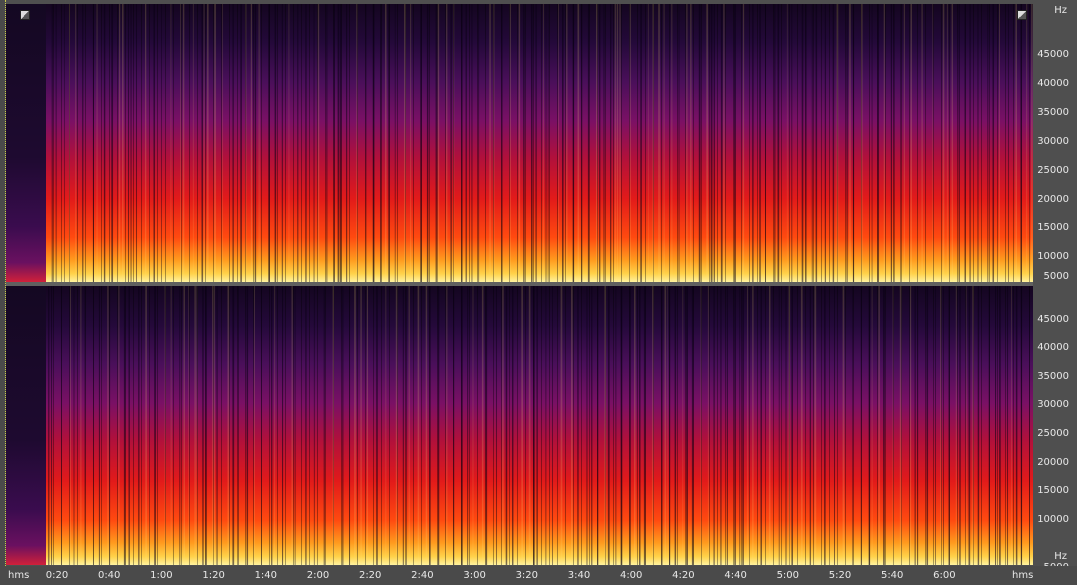  I want to click on time-tick-label: 6:00, so click(944, 575).